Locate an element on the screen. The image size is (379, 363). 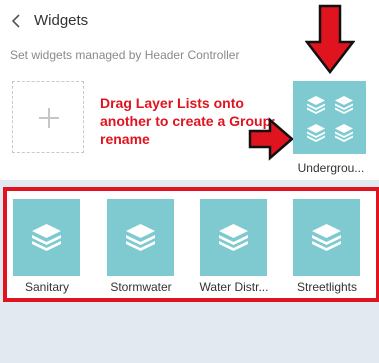
group-widget-tile is located at coordinates (329, 117).